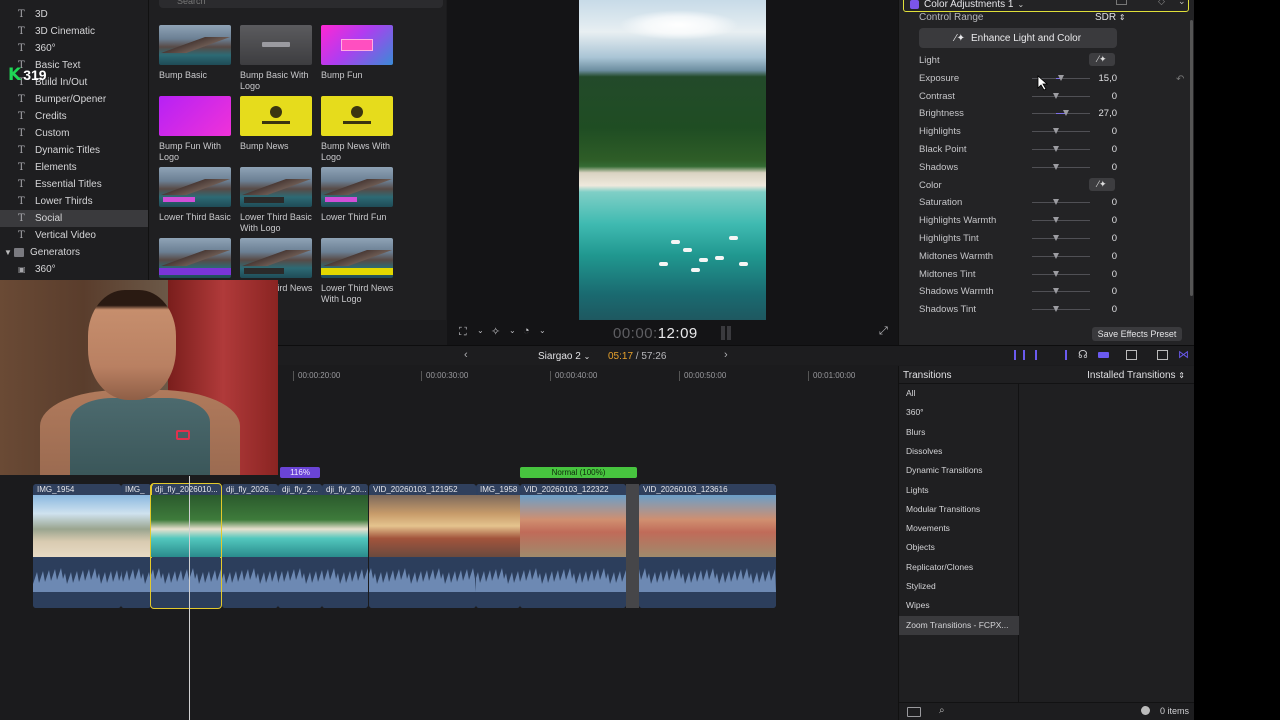  I want to click on skimming-icon, so click(1040, 355).